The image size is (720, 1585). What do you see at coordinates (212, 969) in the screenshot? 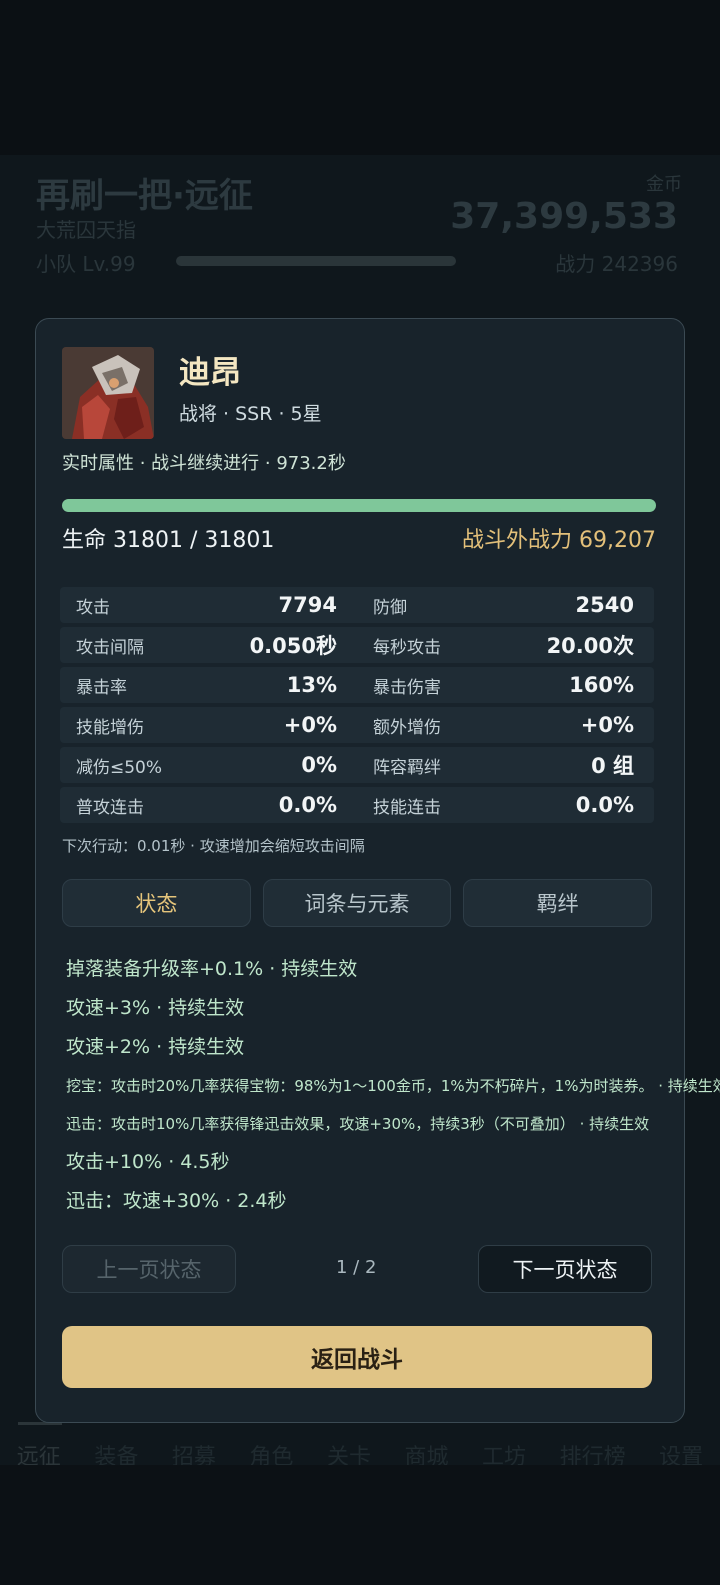
I see `effect-item: 掉落装备升级率+0.1% · 持续生效` at bounding box center [212, 969].